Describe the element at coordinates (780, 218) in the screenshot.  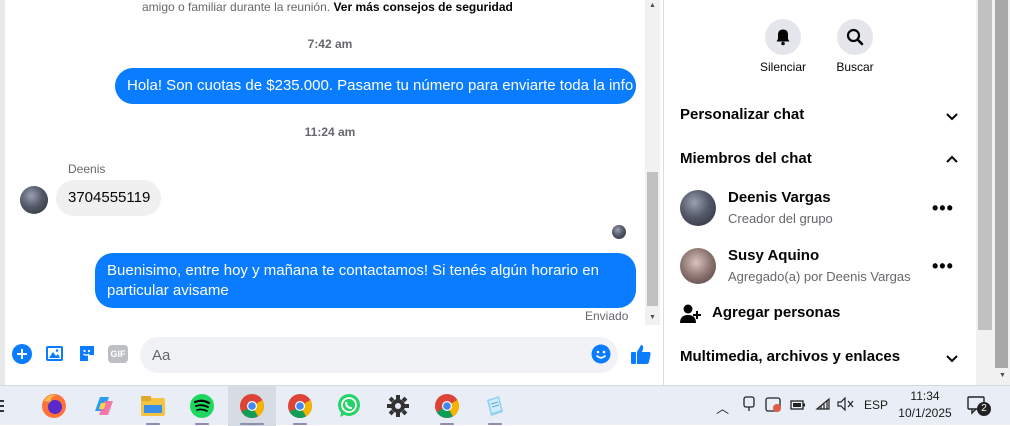
I see `member-role: Creador del grupo` at that location.